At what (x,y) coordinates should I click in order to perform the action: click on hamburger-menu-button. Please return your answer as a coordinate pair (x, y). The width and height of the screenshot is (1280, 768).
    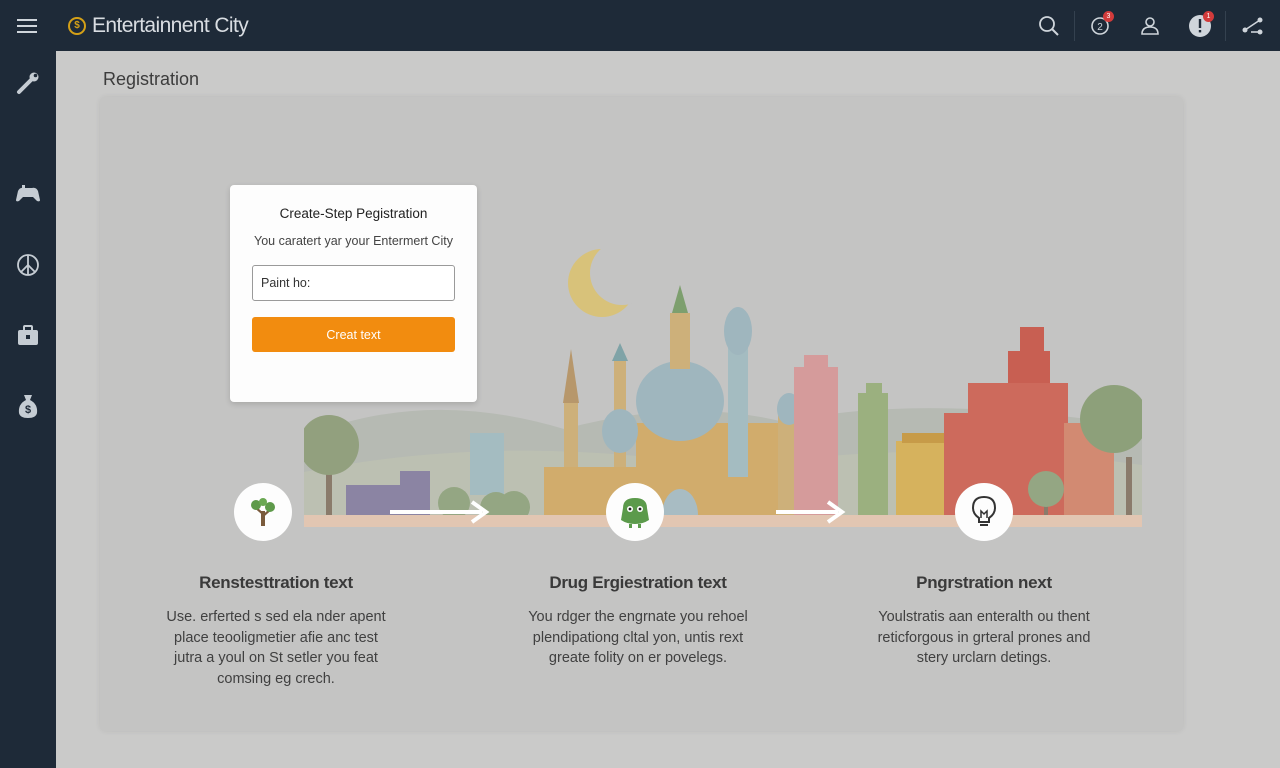
    Looking at the image, I should click on (27, 25).